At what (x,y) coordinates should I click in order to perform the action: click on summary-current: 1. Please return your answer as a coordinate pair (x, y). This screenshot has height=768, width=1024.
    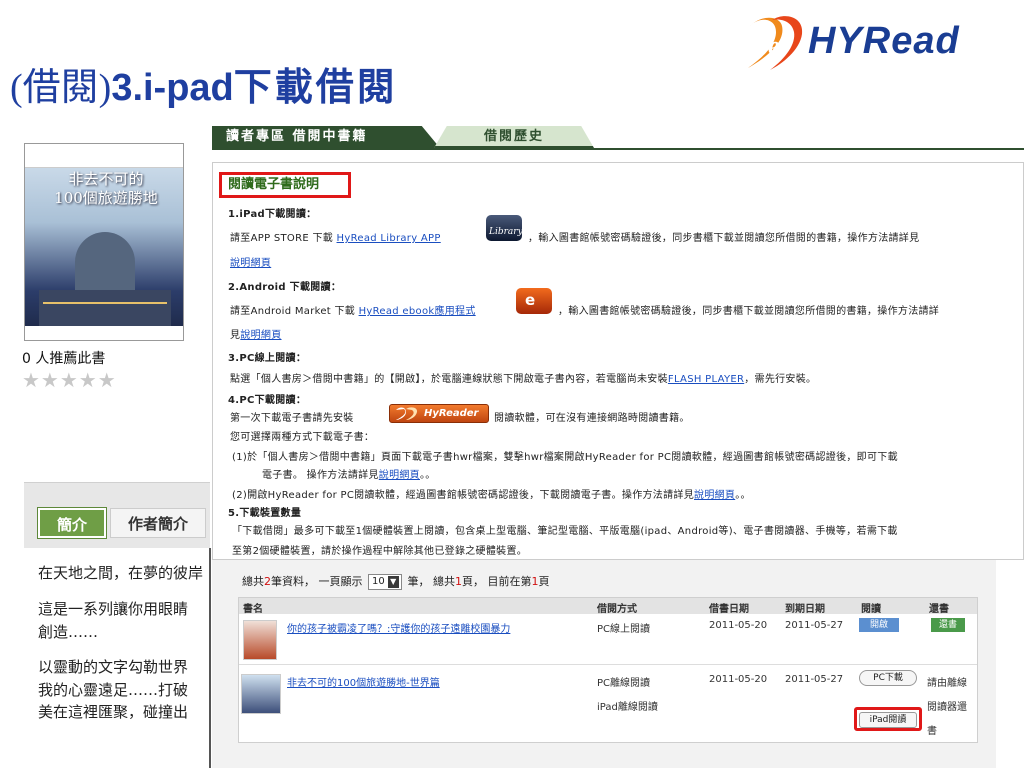
    Looking at the image, I should click on (535, 581).